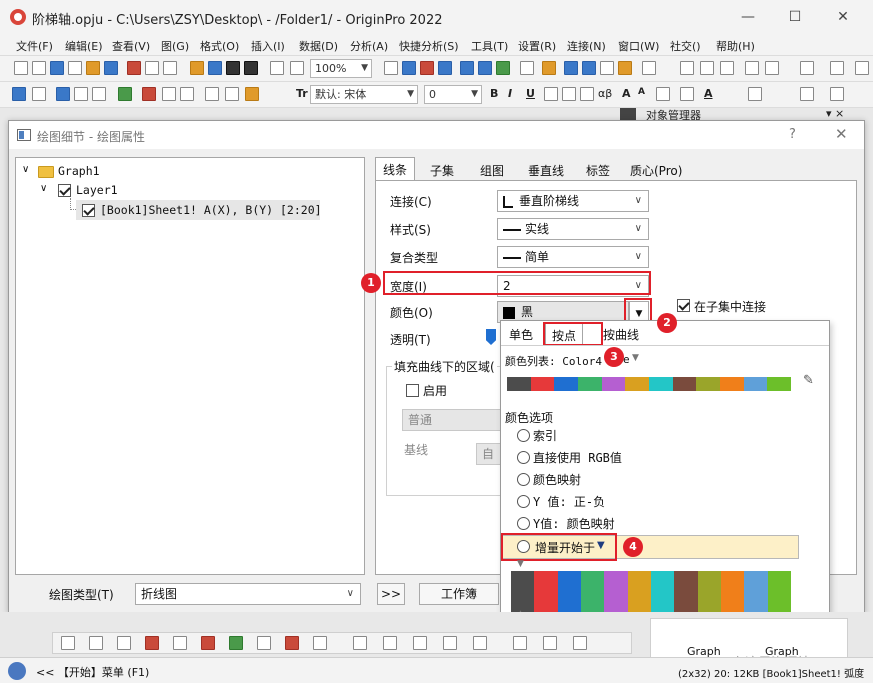 The width and height of the screenshot is (873, 683). I want to click on tab-centroid: 质心(Pro), so click(656, 170).